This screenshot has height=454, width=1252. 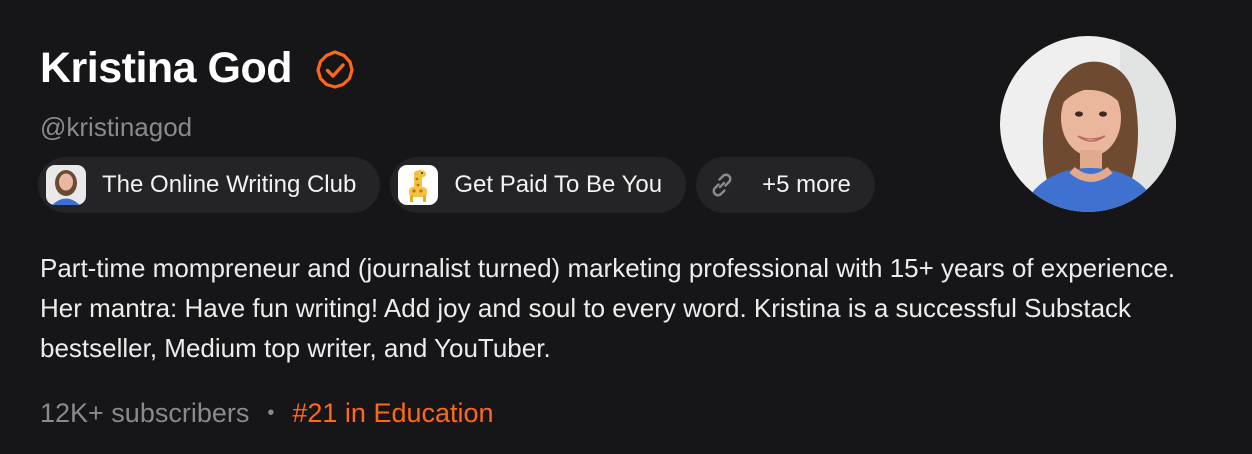 I want to click on more-links-label: +5 more, so click(x=806, y=184).